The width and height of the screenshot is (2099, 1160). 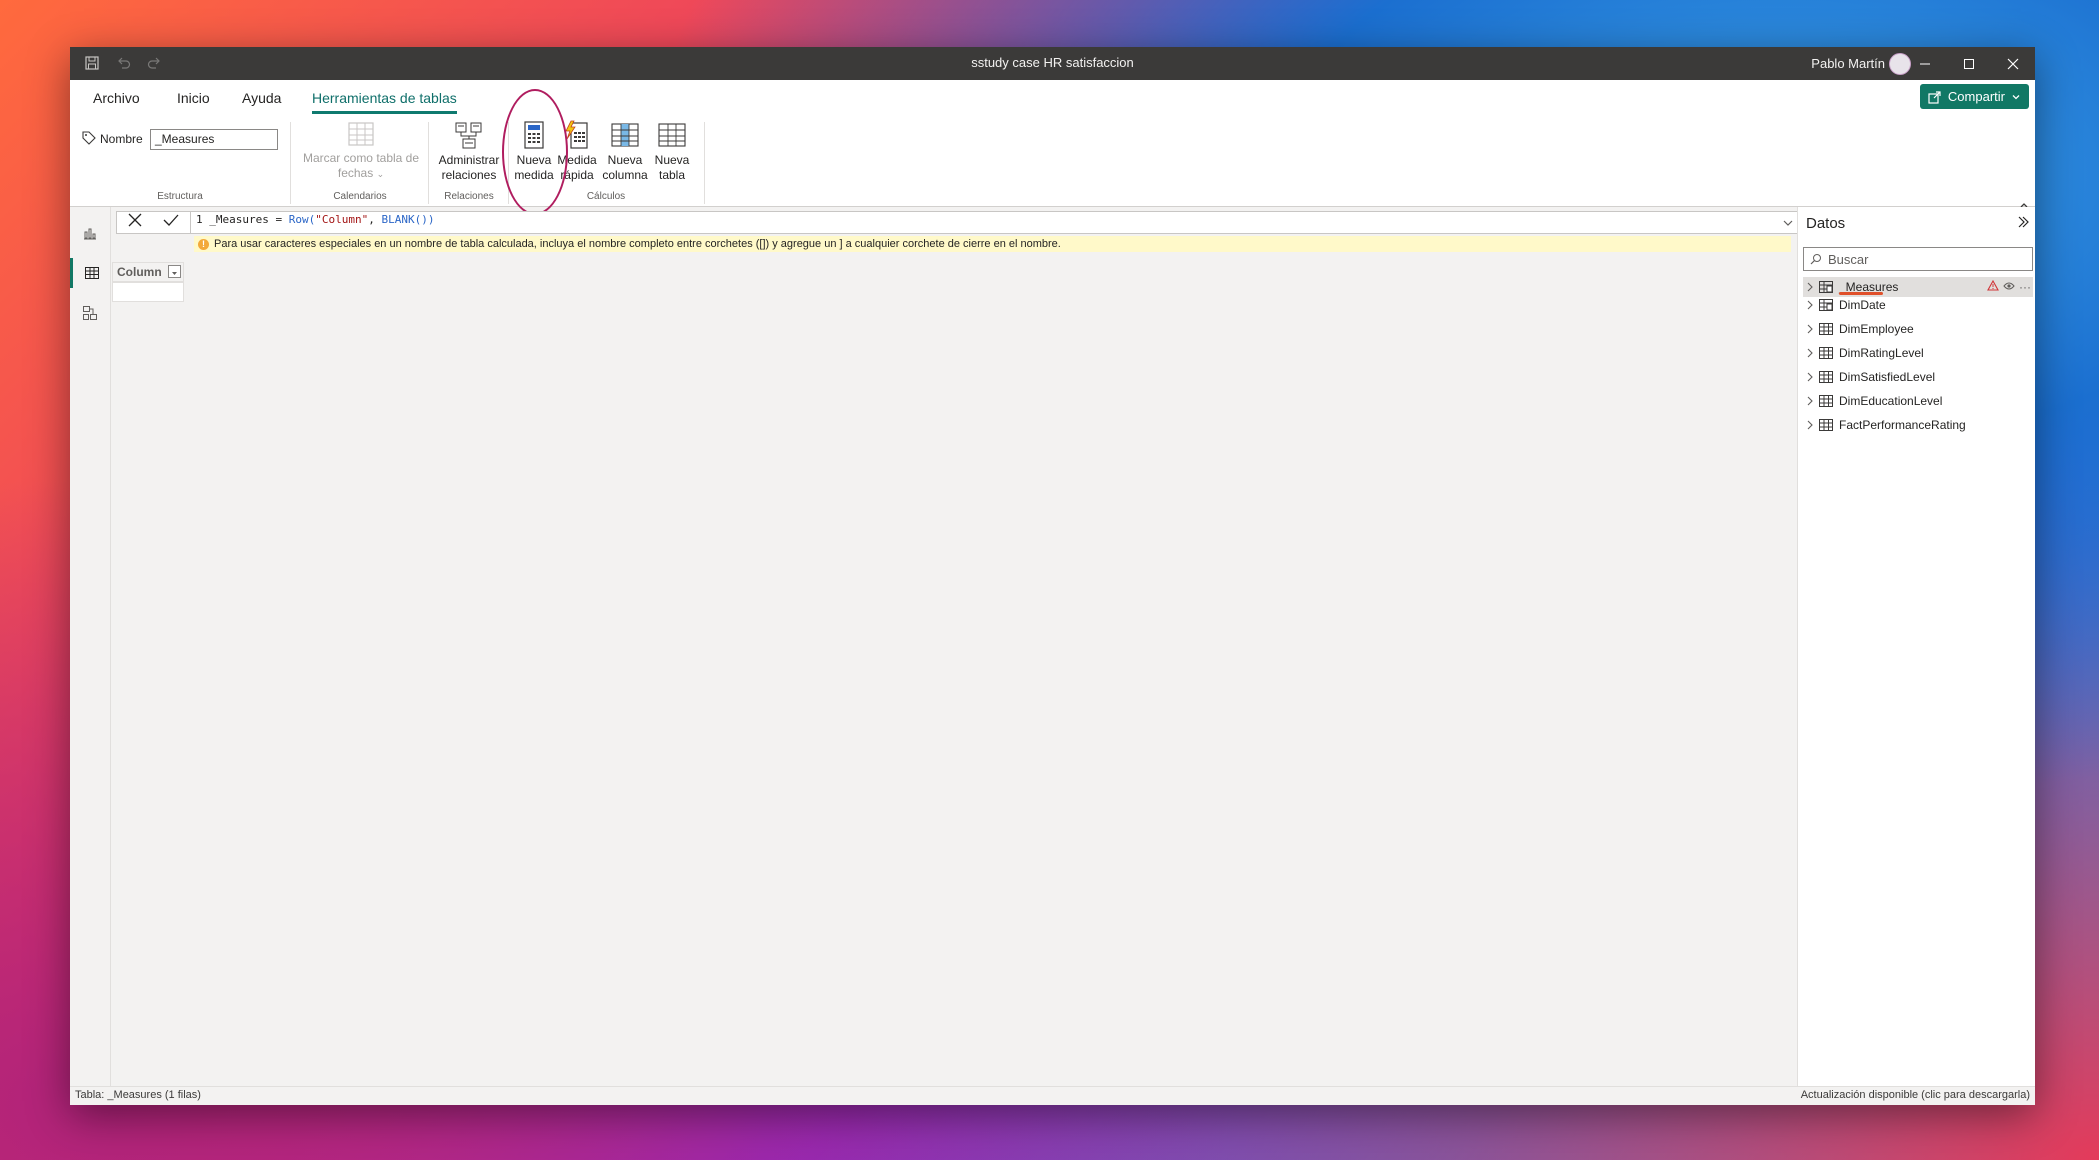 I want to click on report-view-icon, so click(x=90, y=234).